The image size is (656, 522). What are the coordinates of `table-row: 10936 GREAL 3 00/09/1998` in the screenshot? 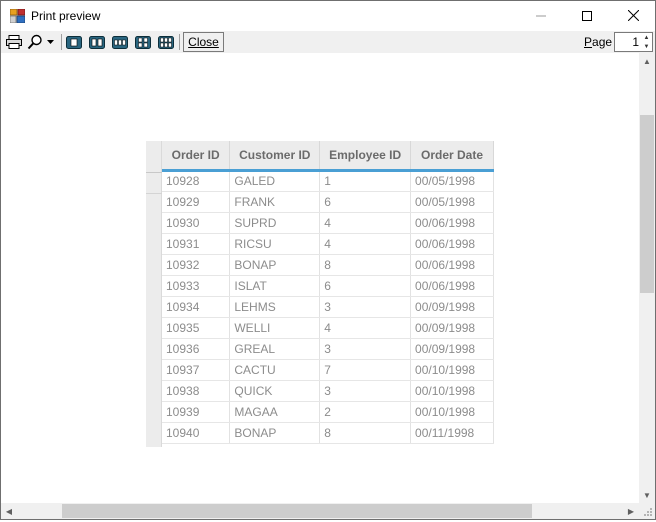 It's located at (328, 349).